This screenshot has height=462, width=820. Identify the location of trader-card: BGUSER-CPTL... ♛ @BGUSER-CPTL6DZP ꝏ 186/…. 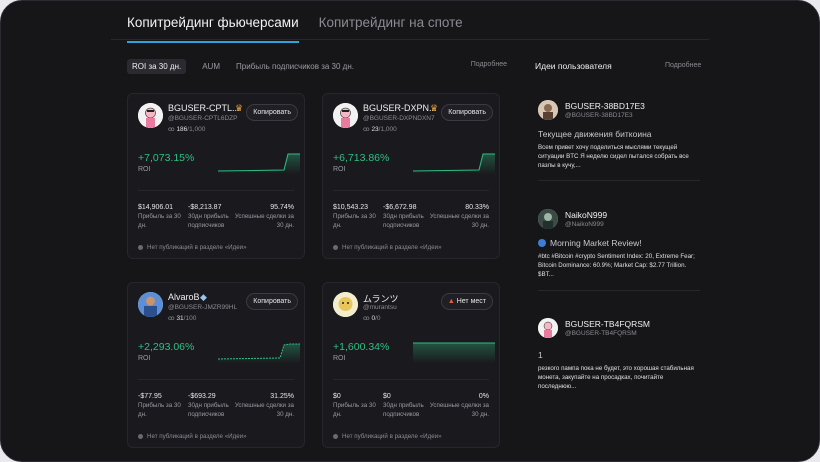
(216, 176).